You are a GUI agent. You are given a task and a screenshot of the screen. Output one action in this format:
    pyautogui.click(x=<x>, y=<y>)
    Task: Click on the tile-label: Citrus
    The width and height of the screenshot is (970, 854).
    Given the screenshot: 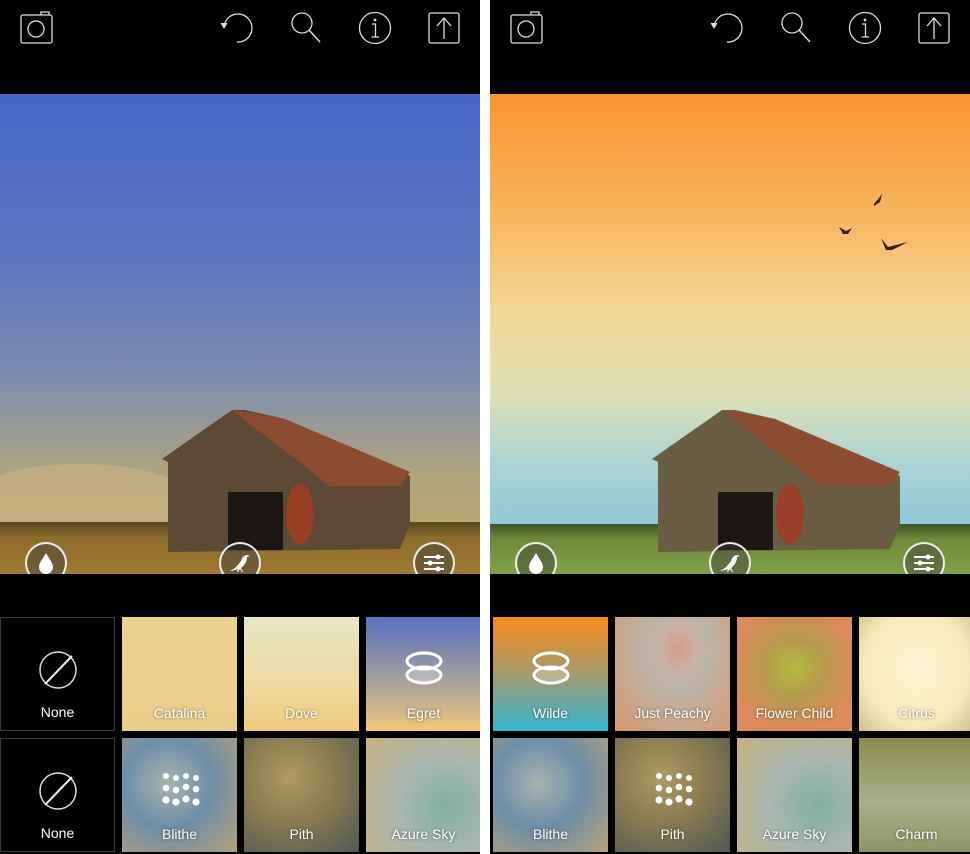 What is the action you would take?
    pyautogui.click(x=916, y=713)
    